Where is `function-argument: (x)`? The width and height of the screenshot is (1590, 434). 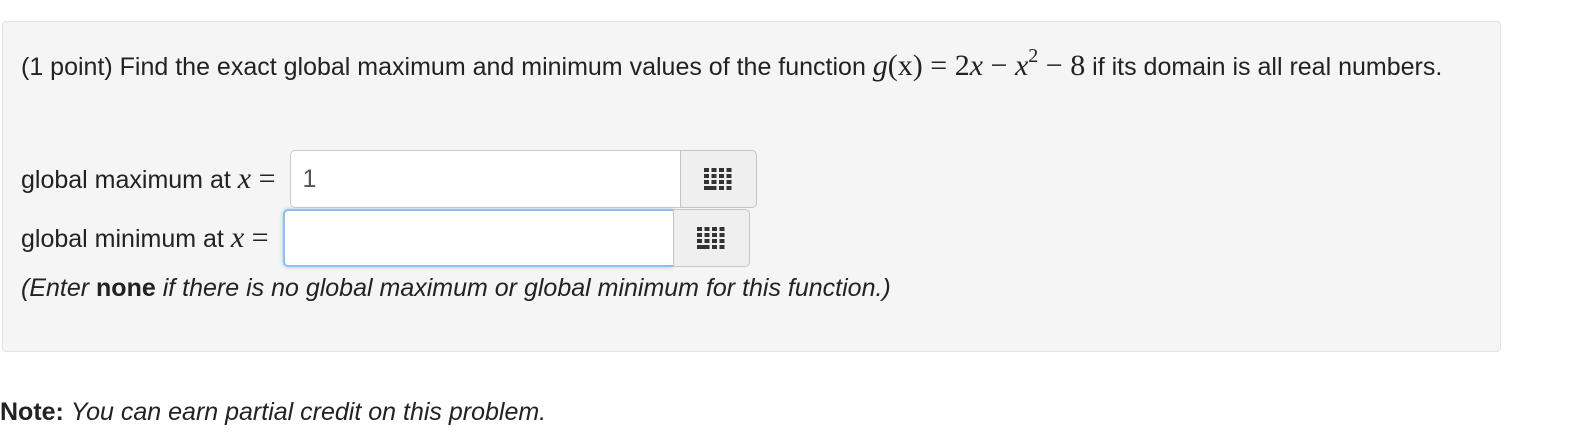 function-argument: (x) is located at coordinates (905, 65).